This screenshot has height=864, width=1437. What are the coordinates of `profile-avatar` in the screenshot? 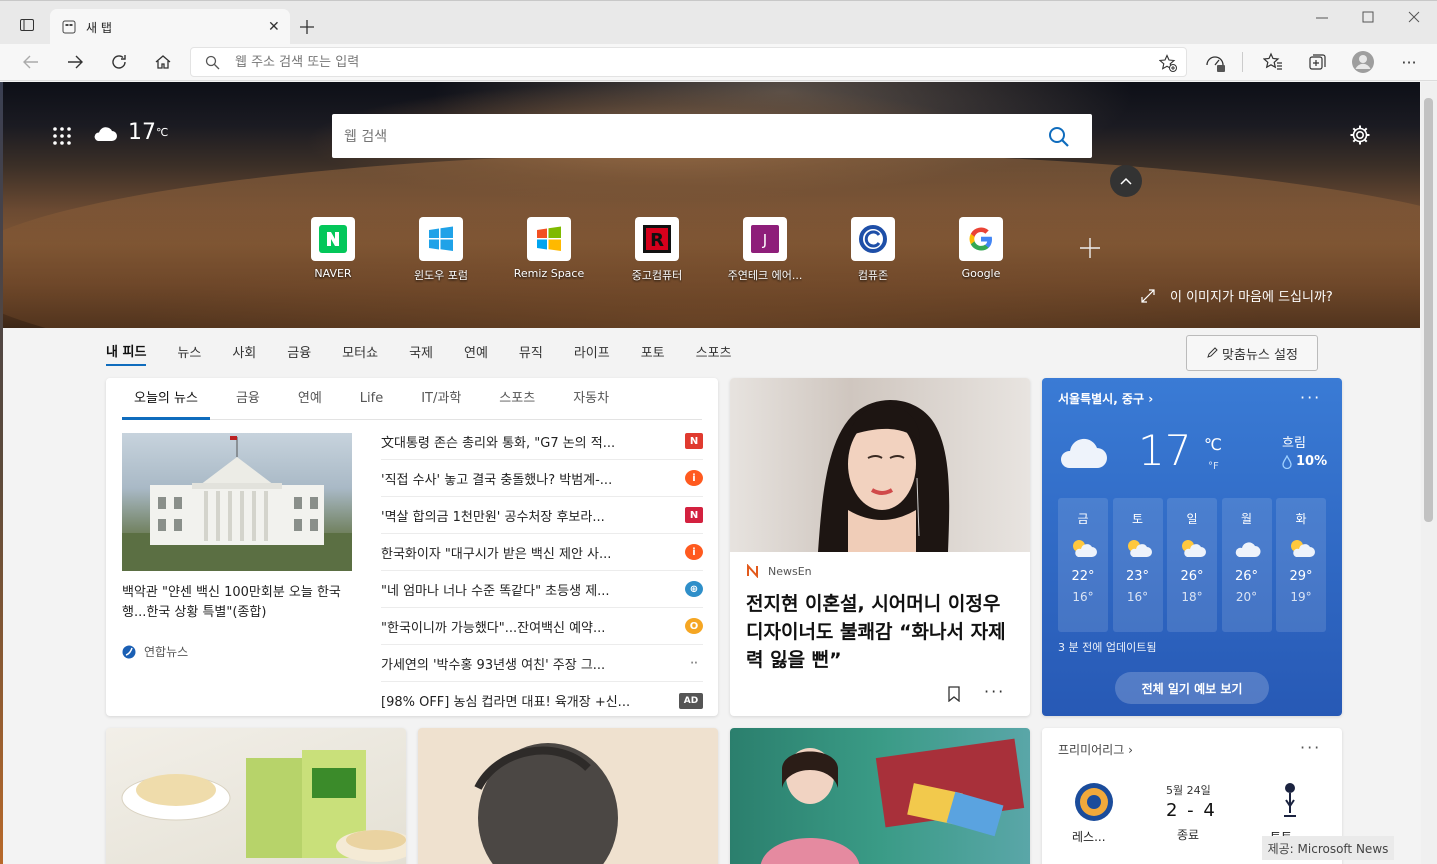 It's located at (1363, 62).